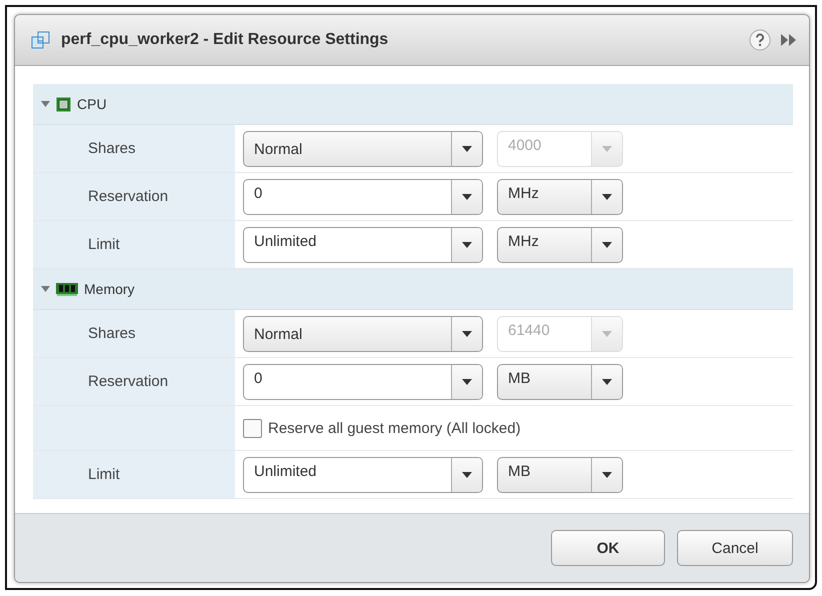  What do you see at coordinates (608, 548) in the screenshot?
I see `ok-button: OK` at bounding box center [608, 548].